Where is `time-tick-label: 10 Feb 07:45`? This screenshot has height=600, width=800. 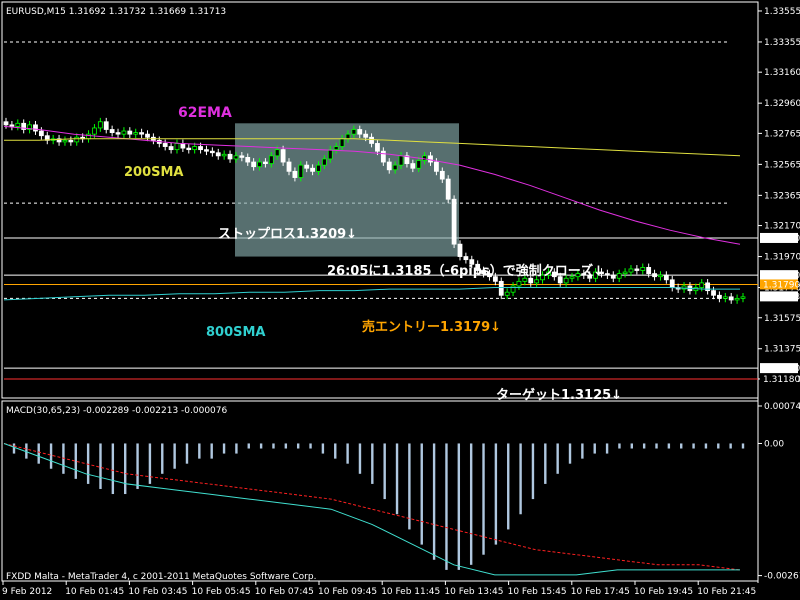 time-tick-label: 10 Feb 07:45 is located at coordinates (284, 592).